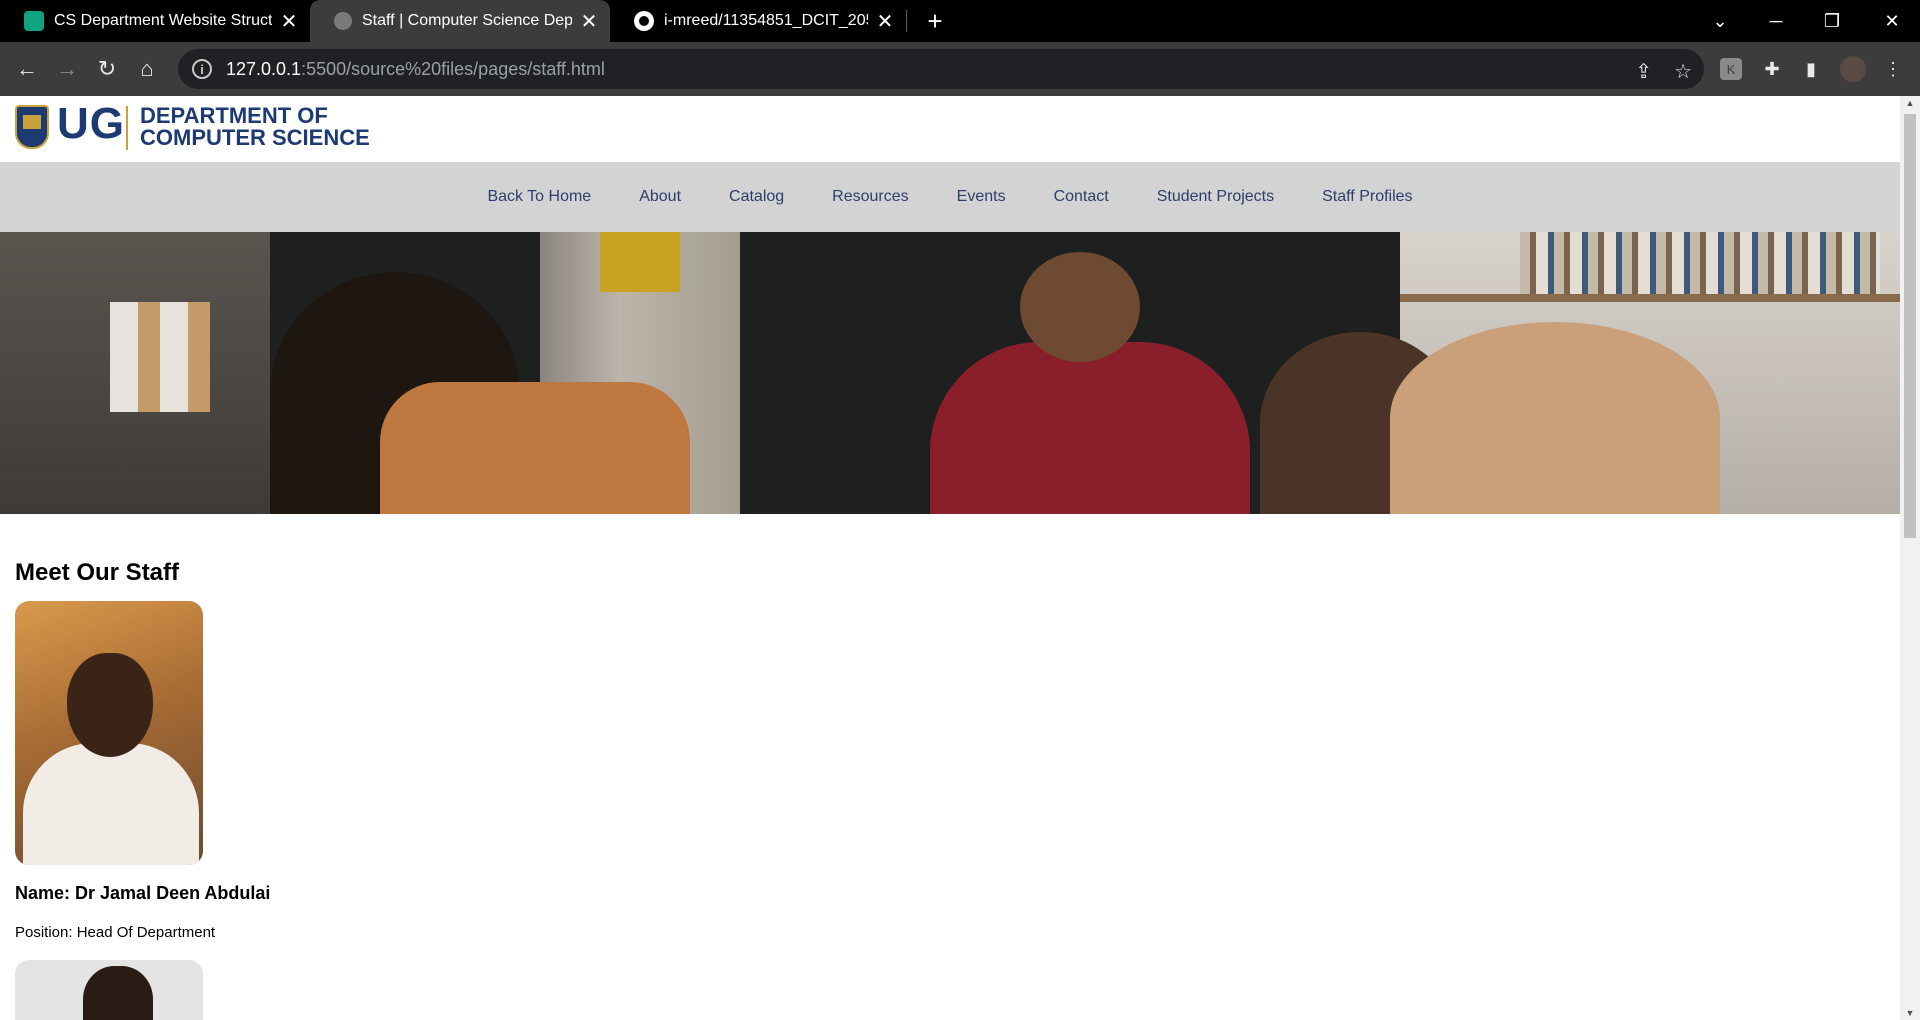 This screenshot has width=1920, height=1020. What do you see at coordinates (163, 20) in the screenshot?
I see `tab-title: CS Department Website Structur` at bounding box center [163, 20].